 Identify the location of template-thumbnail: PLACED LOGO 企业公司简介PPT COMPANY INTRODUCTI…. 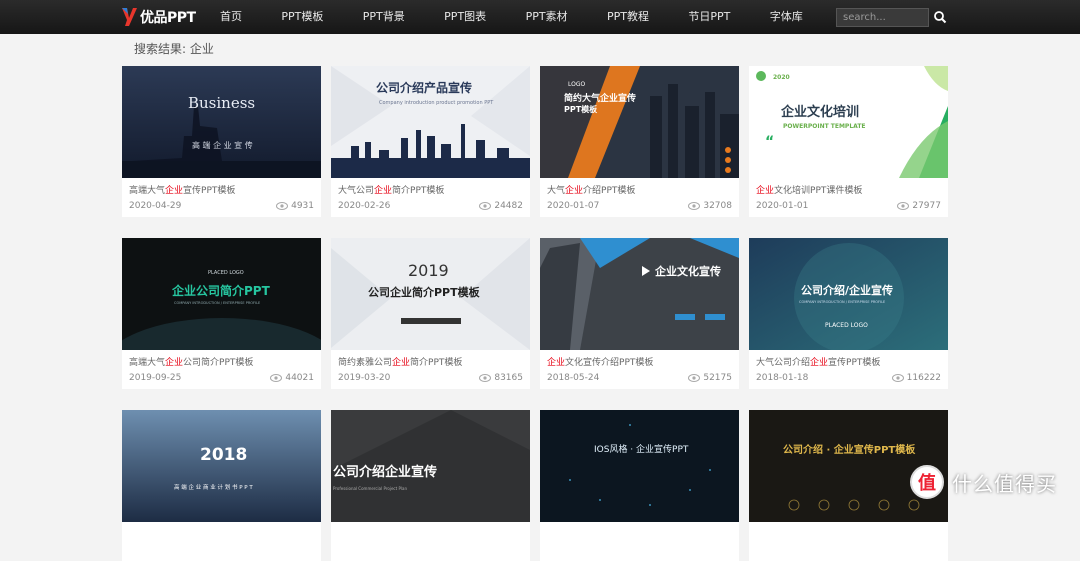
(221, 294).